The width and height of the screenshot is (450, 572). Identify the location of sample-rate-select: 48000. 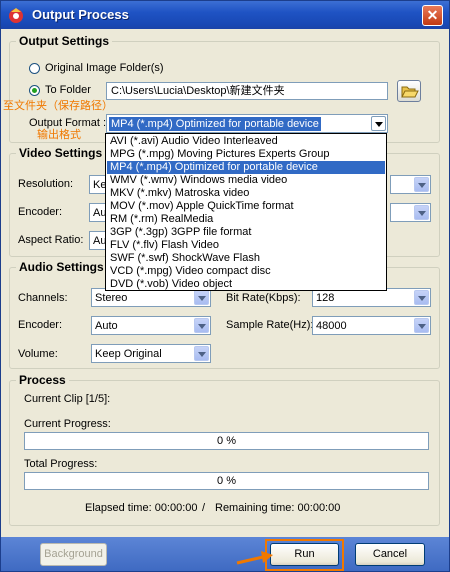
(371, 325).